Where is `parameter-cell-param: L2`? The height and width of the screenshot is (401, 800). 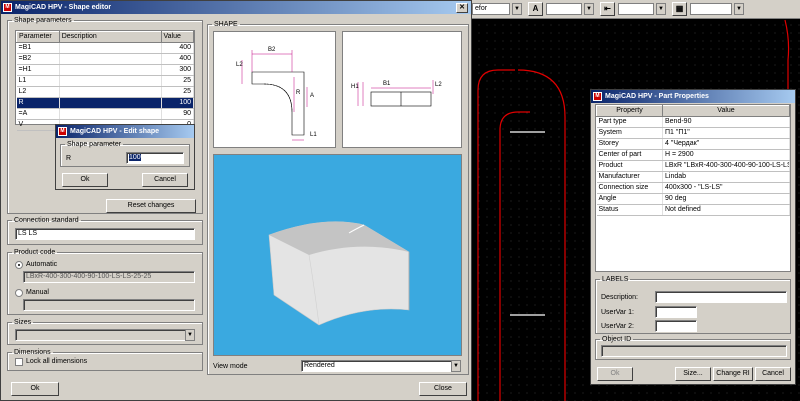
parameter-cell-param: L2 is located at coordinates (38, 92).